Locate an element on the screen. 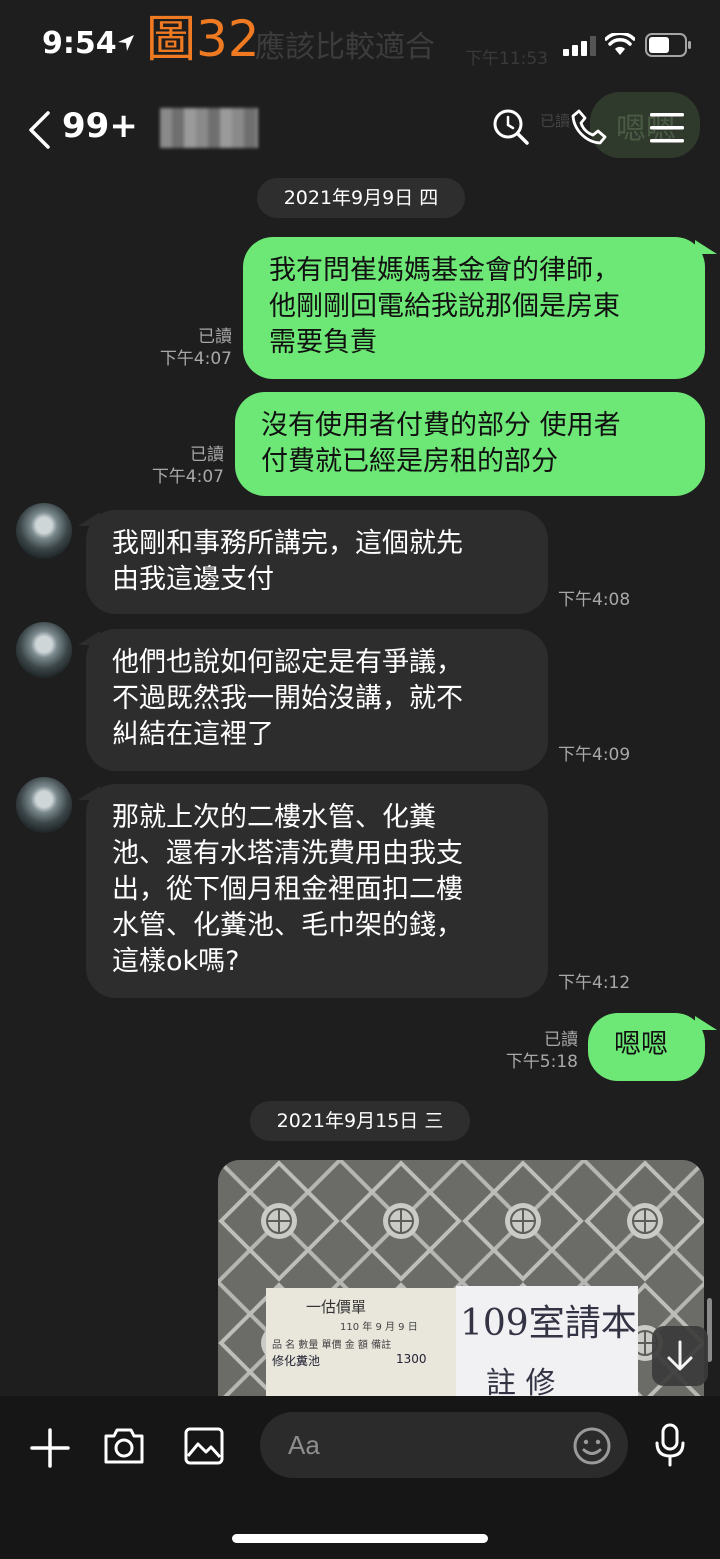 This screenshot has height=1559, width=720. receipt-item: 修化糞池 is located at coordinates (296, 1361).